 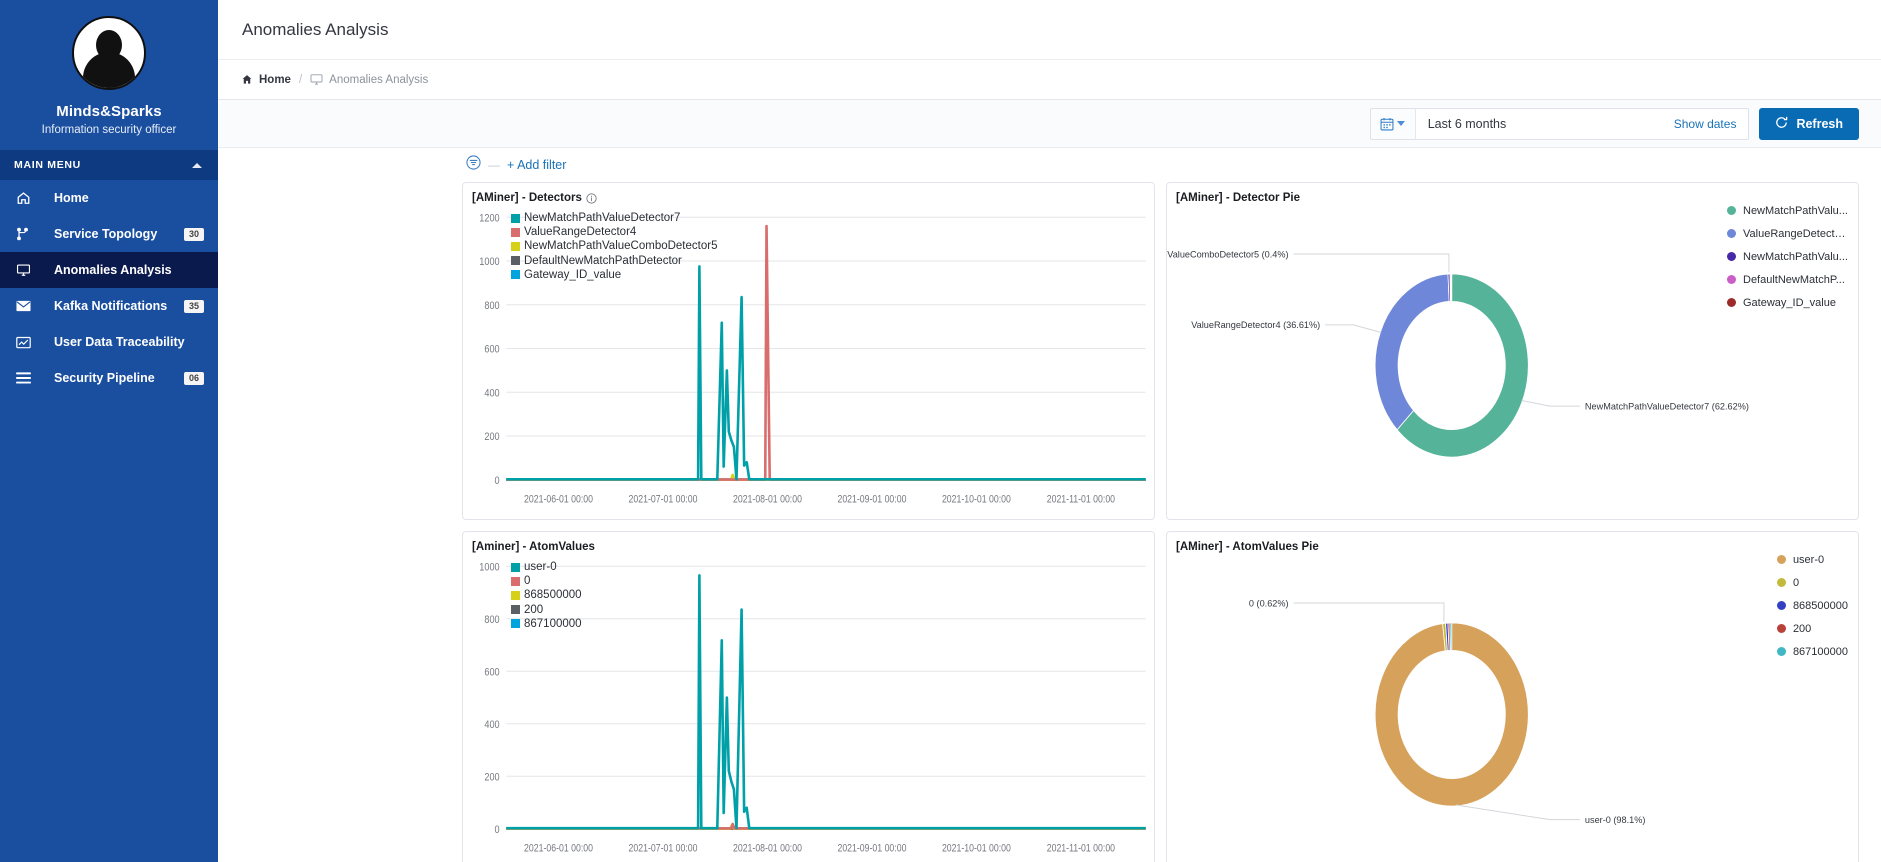 I want to click on legend-item: NewMatchPathValueComboDetector5, so click(x=614, y=246).